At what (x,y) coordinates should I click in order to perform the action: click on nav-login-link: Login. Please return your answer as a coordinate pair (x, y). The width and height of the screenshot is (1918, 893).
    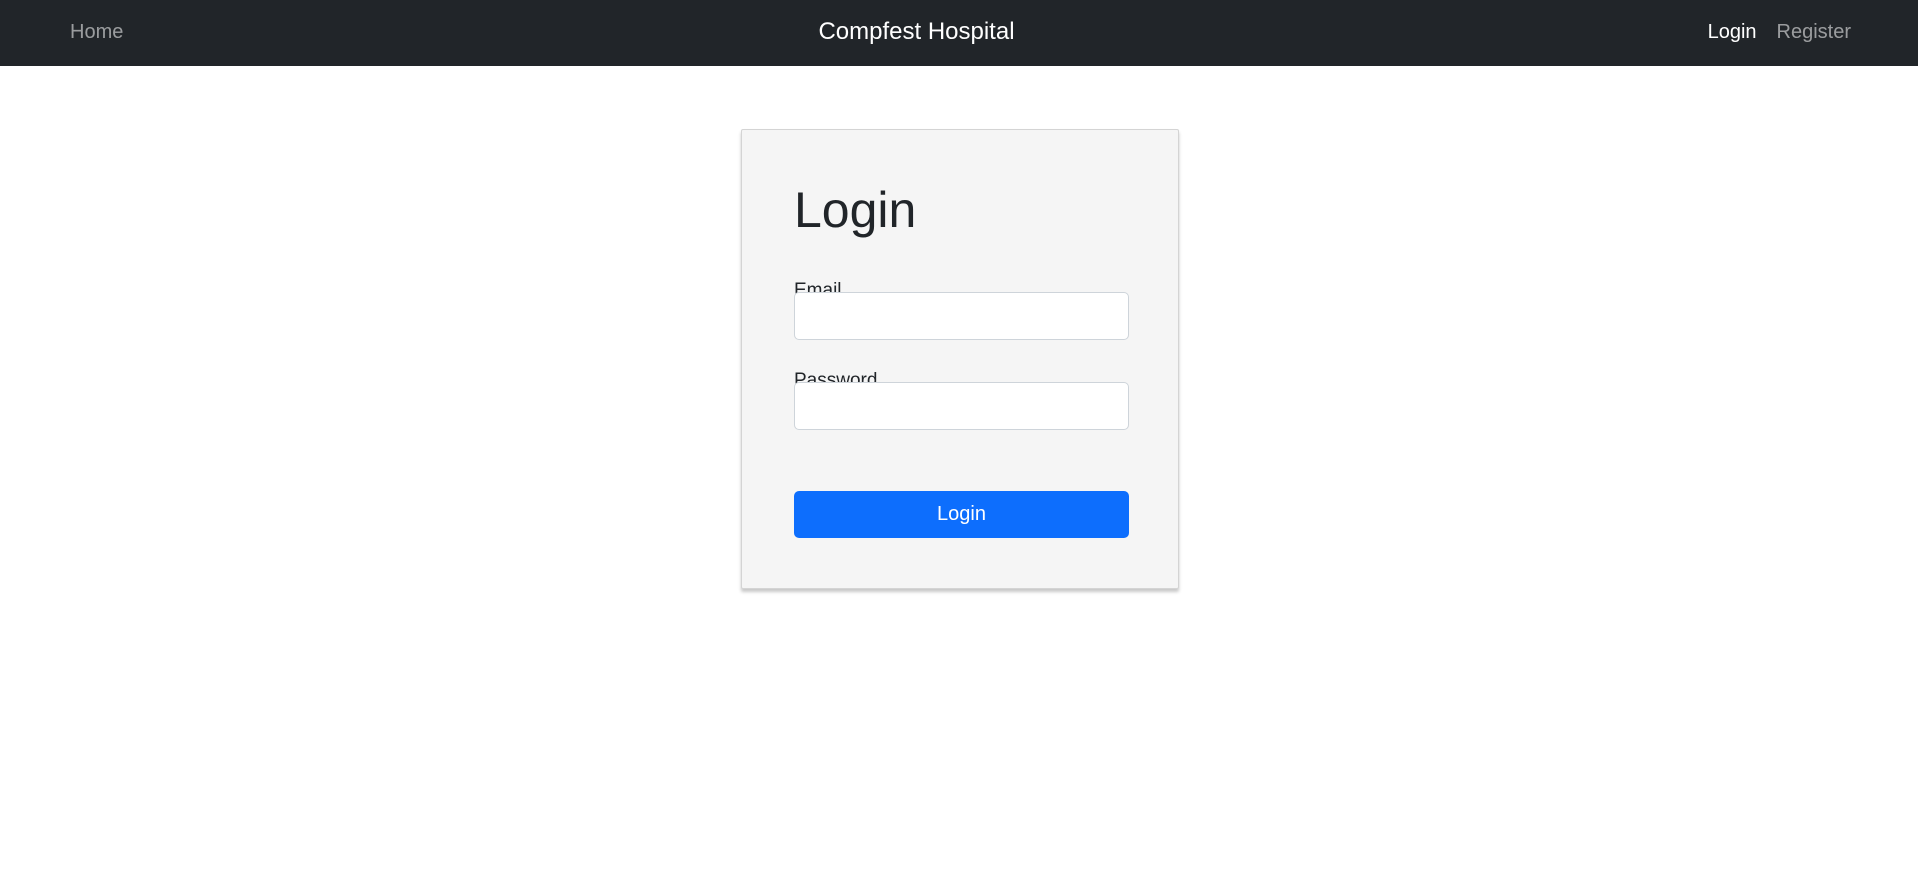
    Looking at the image, I should click on (1732, 32).